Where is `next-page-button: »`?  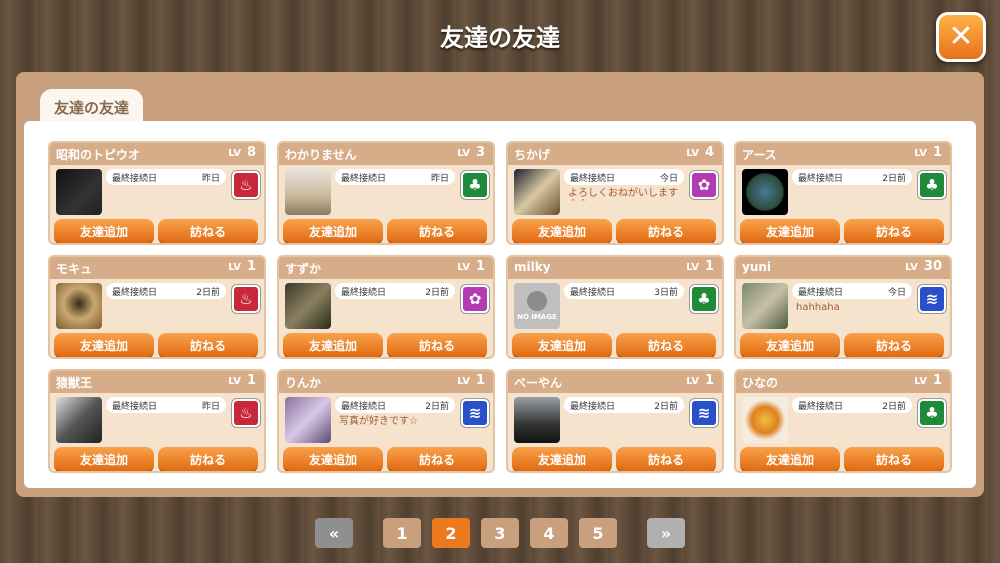 next-page-button: » is located at coordinates (666, 533).